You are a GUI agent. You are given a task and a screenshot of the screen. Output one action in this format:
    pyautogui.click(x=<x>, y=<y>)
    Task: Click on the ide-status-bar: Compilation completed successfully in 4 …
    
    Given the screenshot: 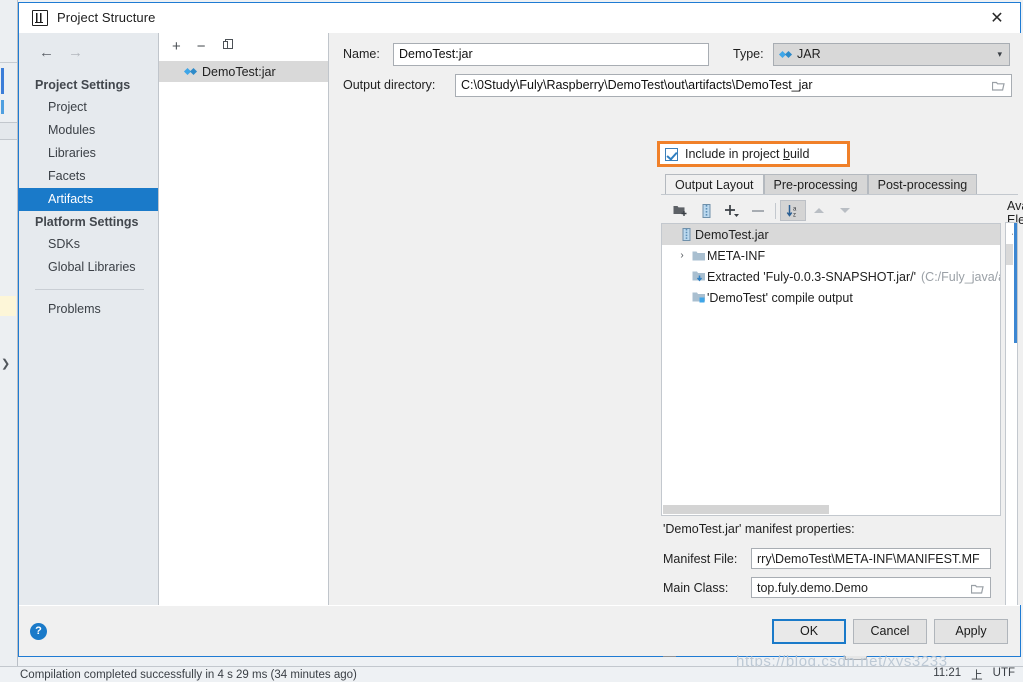 What is the action you would take?
    pyautogui.click(x=511, y=674)
    